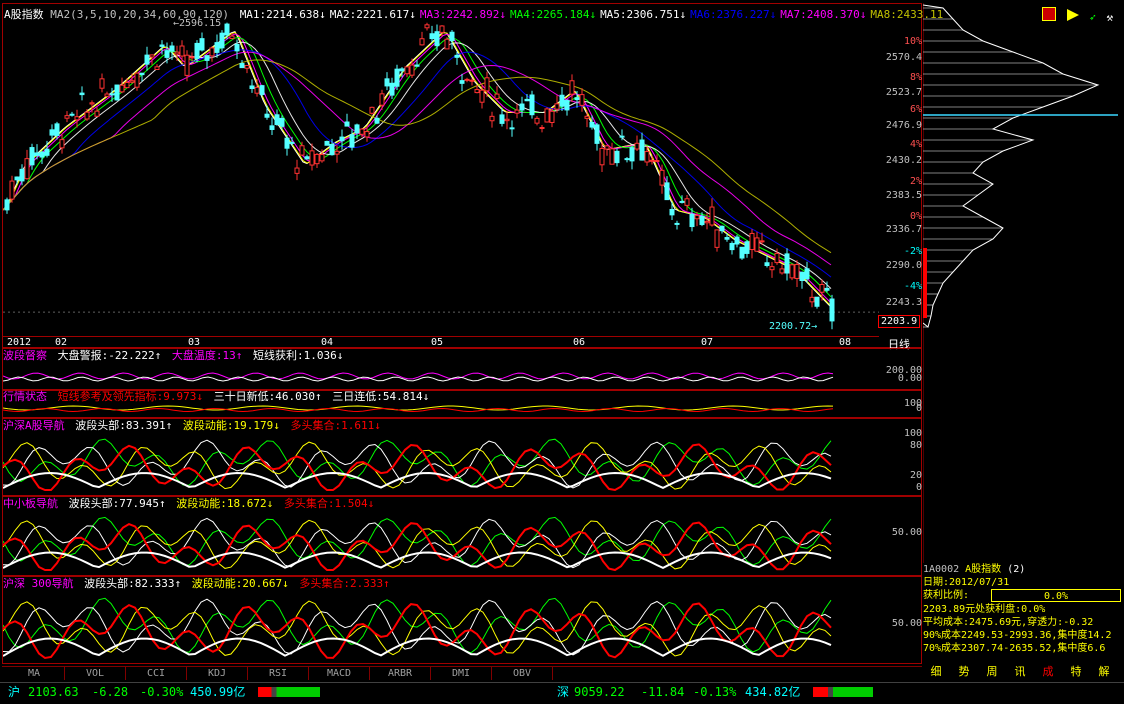  Describe the element at coordinates (903, 374) in the screenshot. I see `sub1-axis: 200.00 0.00` at that location.